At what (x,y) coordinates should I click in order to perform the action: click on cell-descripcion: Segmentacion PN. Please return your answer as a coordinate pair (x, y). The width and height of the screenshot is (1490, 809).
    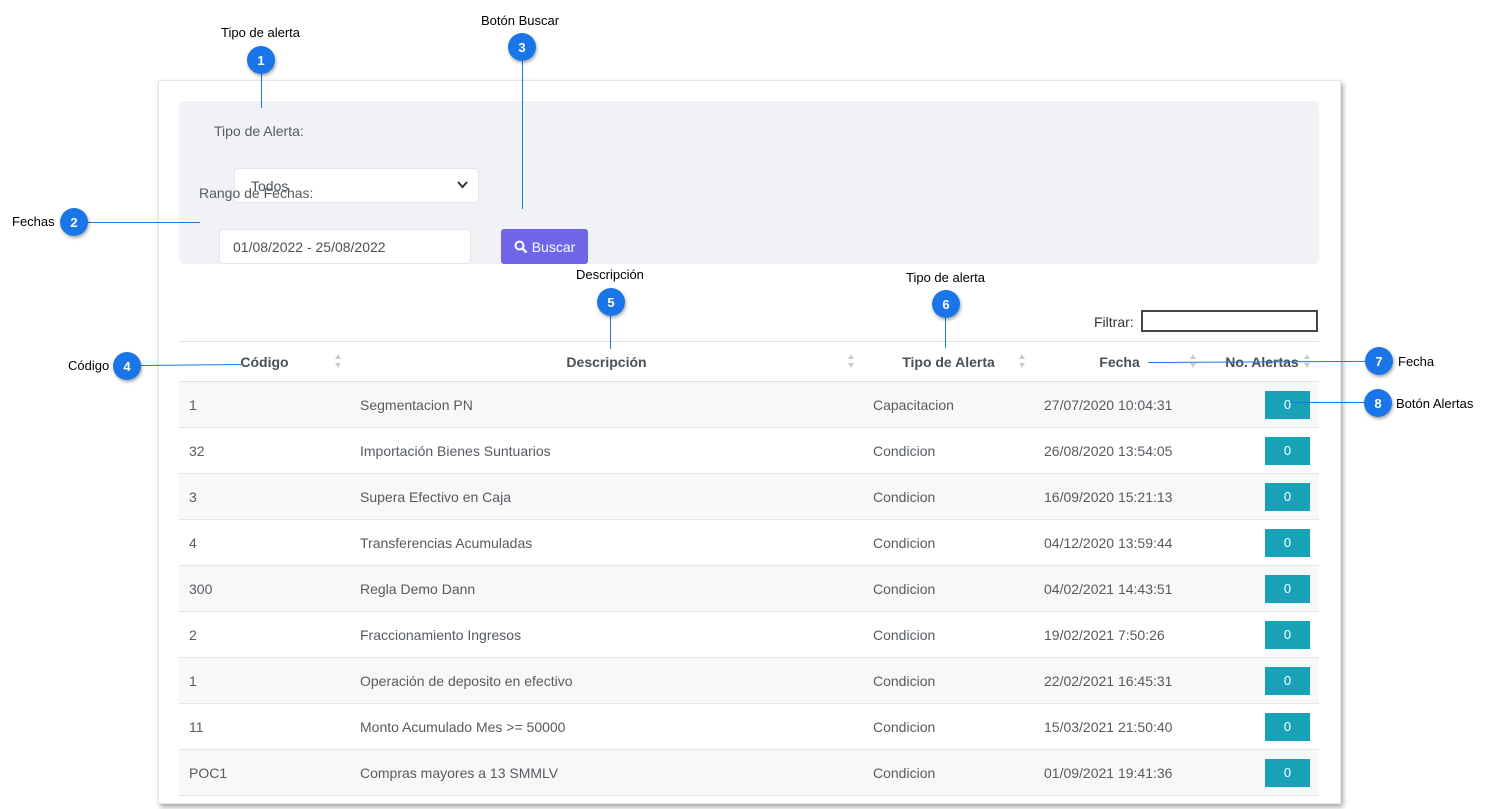
    Looking at the image, I should click on (606, 404).